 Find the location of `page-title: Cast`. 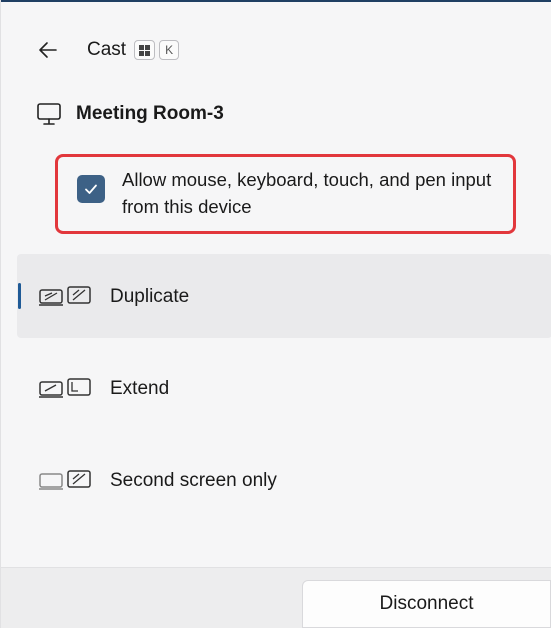

page-title: Cast is located at coordinates (107, 49).